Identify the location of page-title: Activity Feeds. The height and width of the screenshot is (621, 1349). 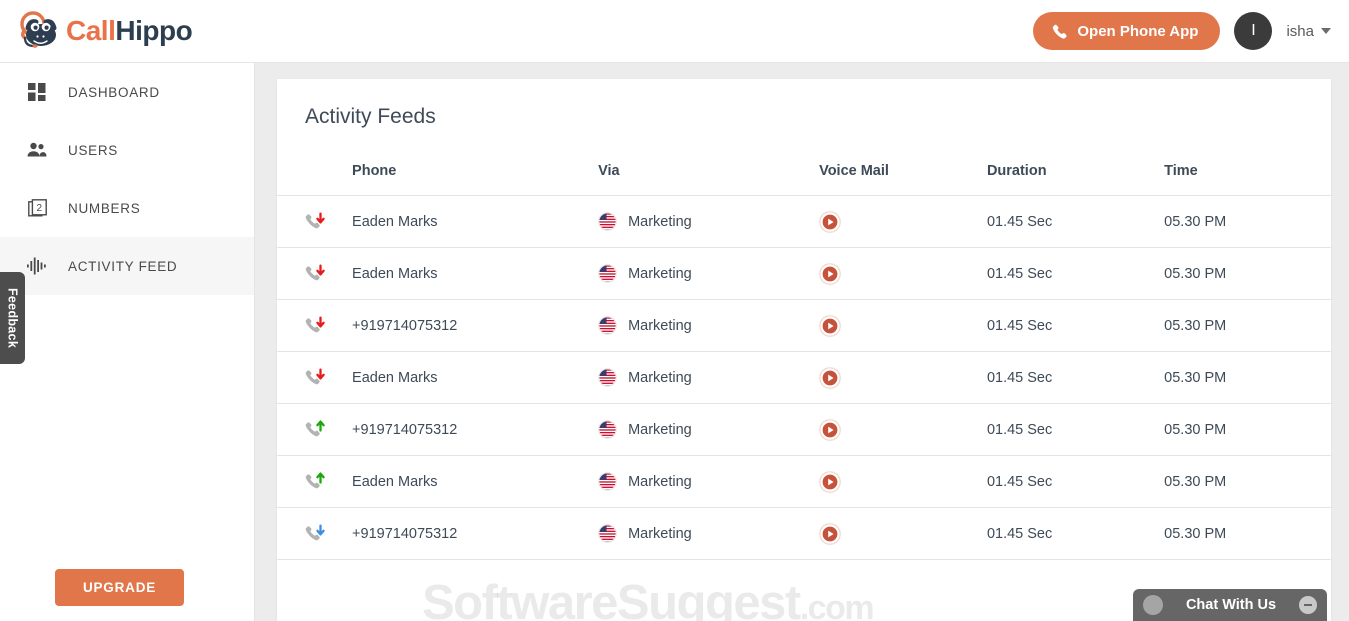
(370, 116).